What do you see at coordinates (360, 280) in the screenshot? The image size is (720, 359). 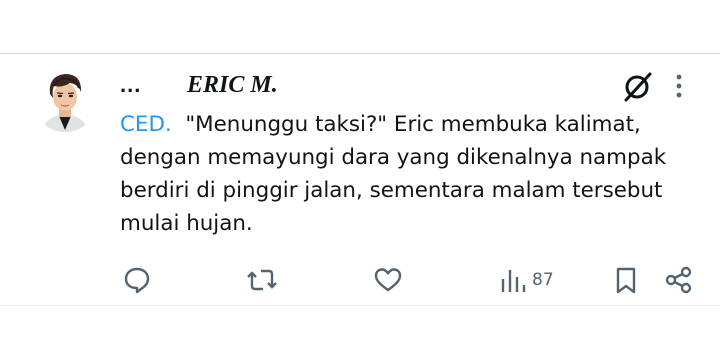 I see `action-bar: 87` at bounding box center [360, 280].